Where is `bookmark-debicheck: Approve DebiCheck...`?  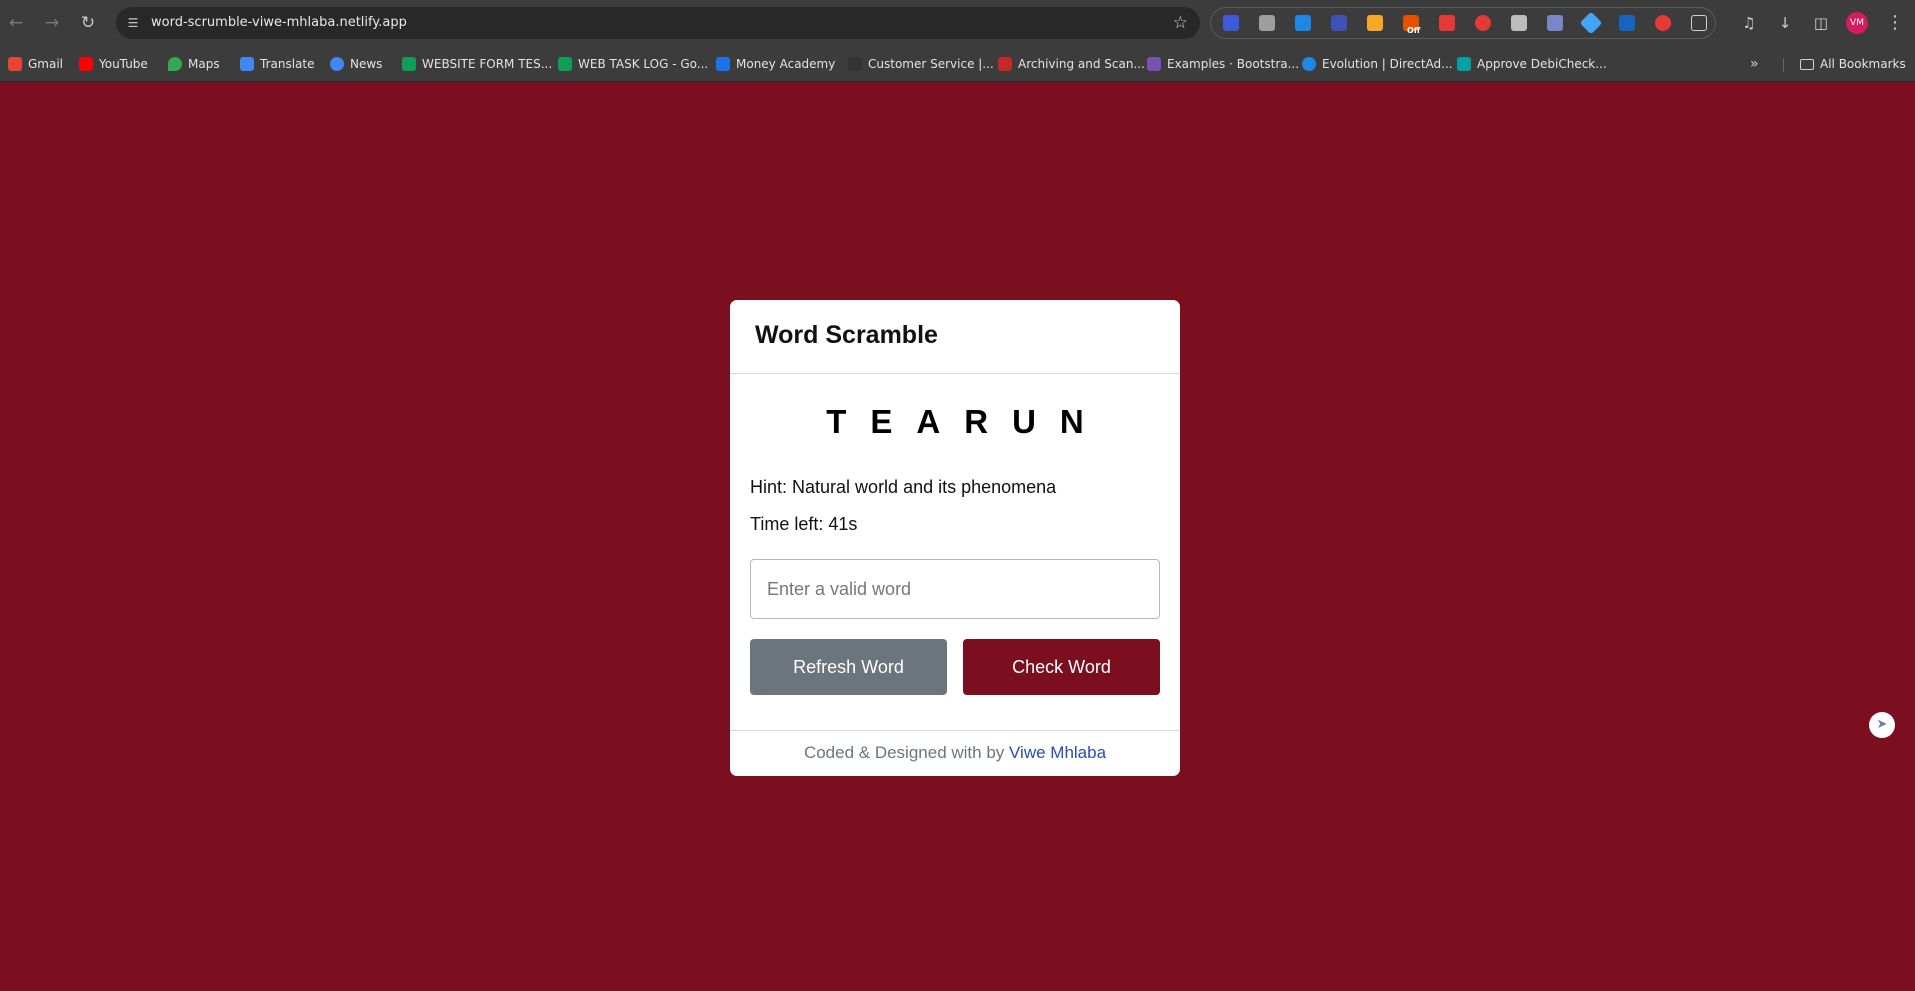 bookmark-debicheck: Approve DebiCheck... is located at coordinates (1532, 64).